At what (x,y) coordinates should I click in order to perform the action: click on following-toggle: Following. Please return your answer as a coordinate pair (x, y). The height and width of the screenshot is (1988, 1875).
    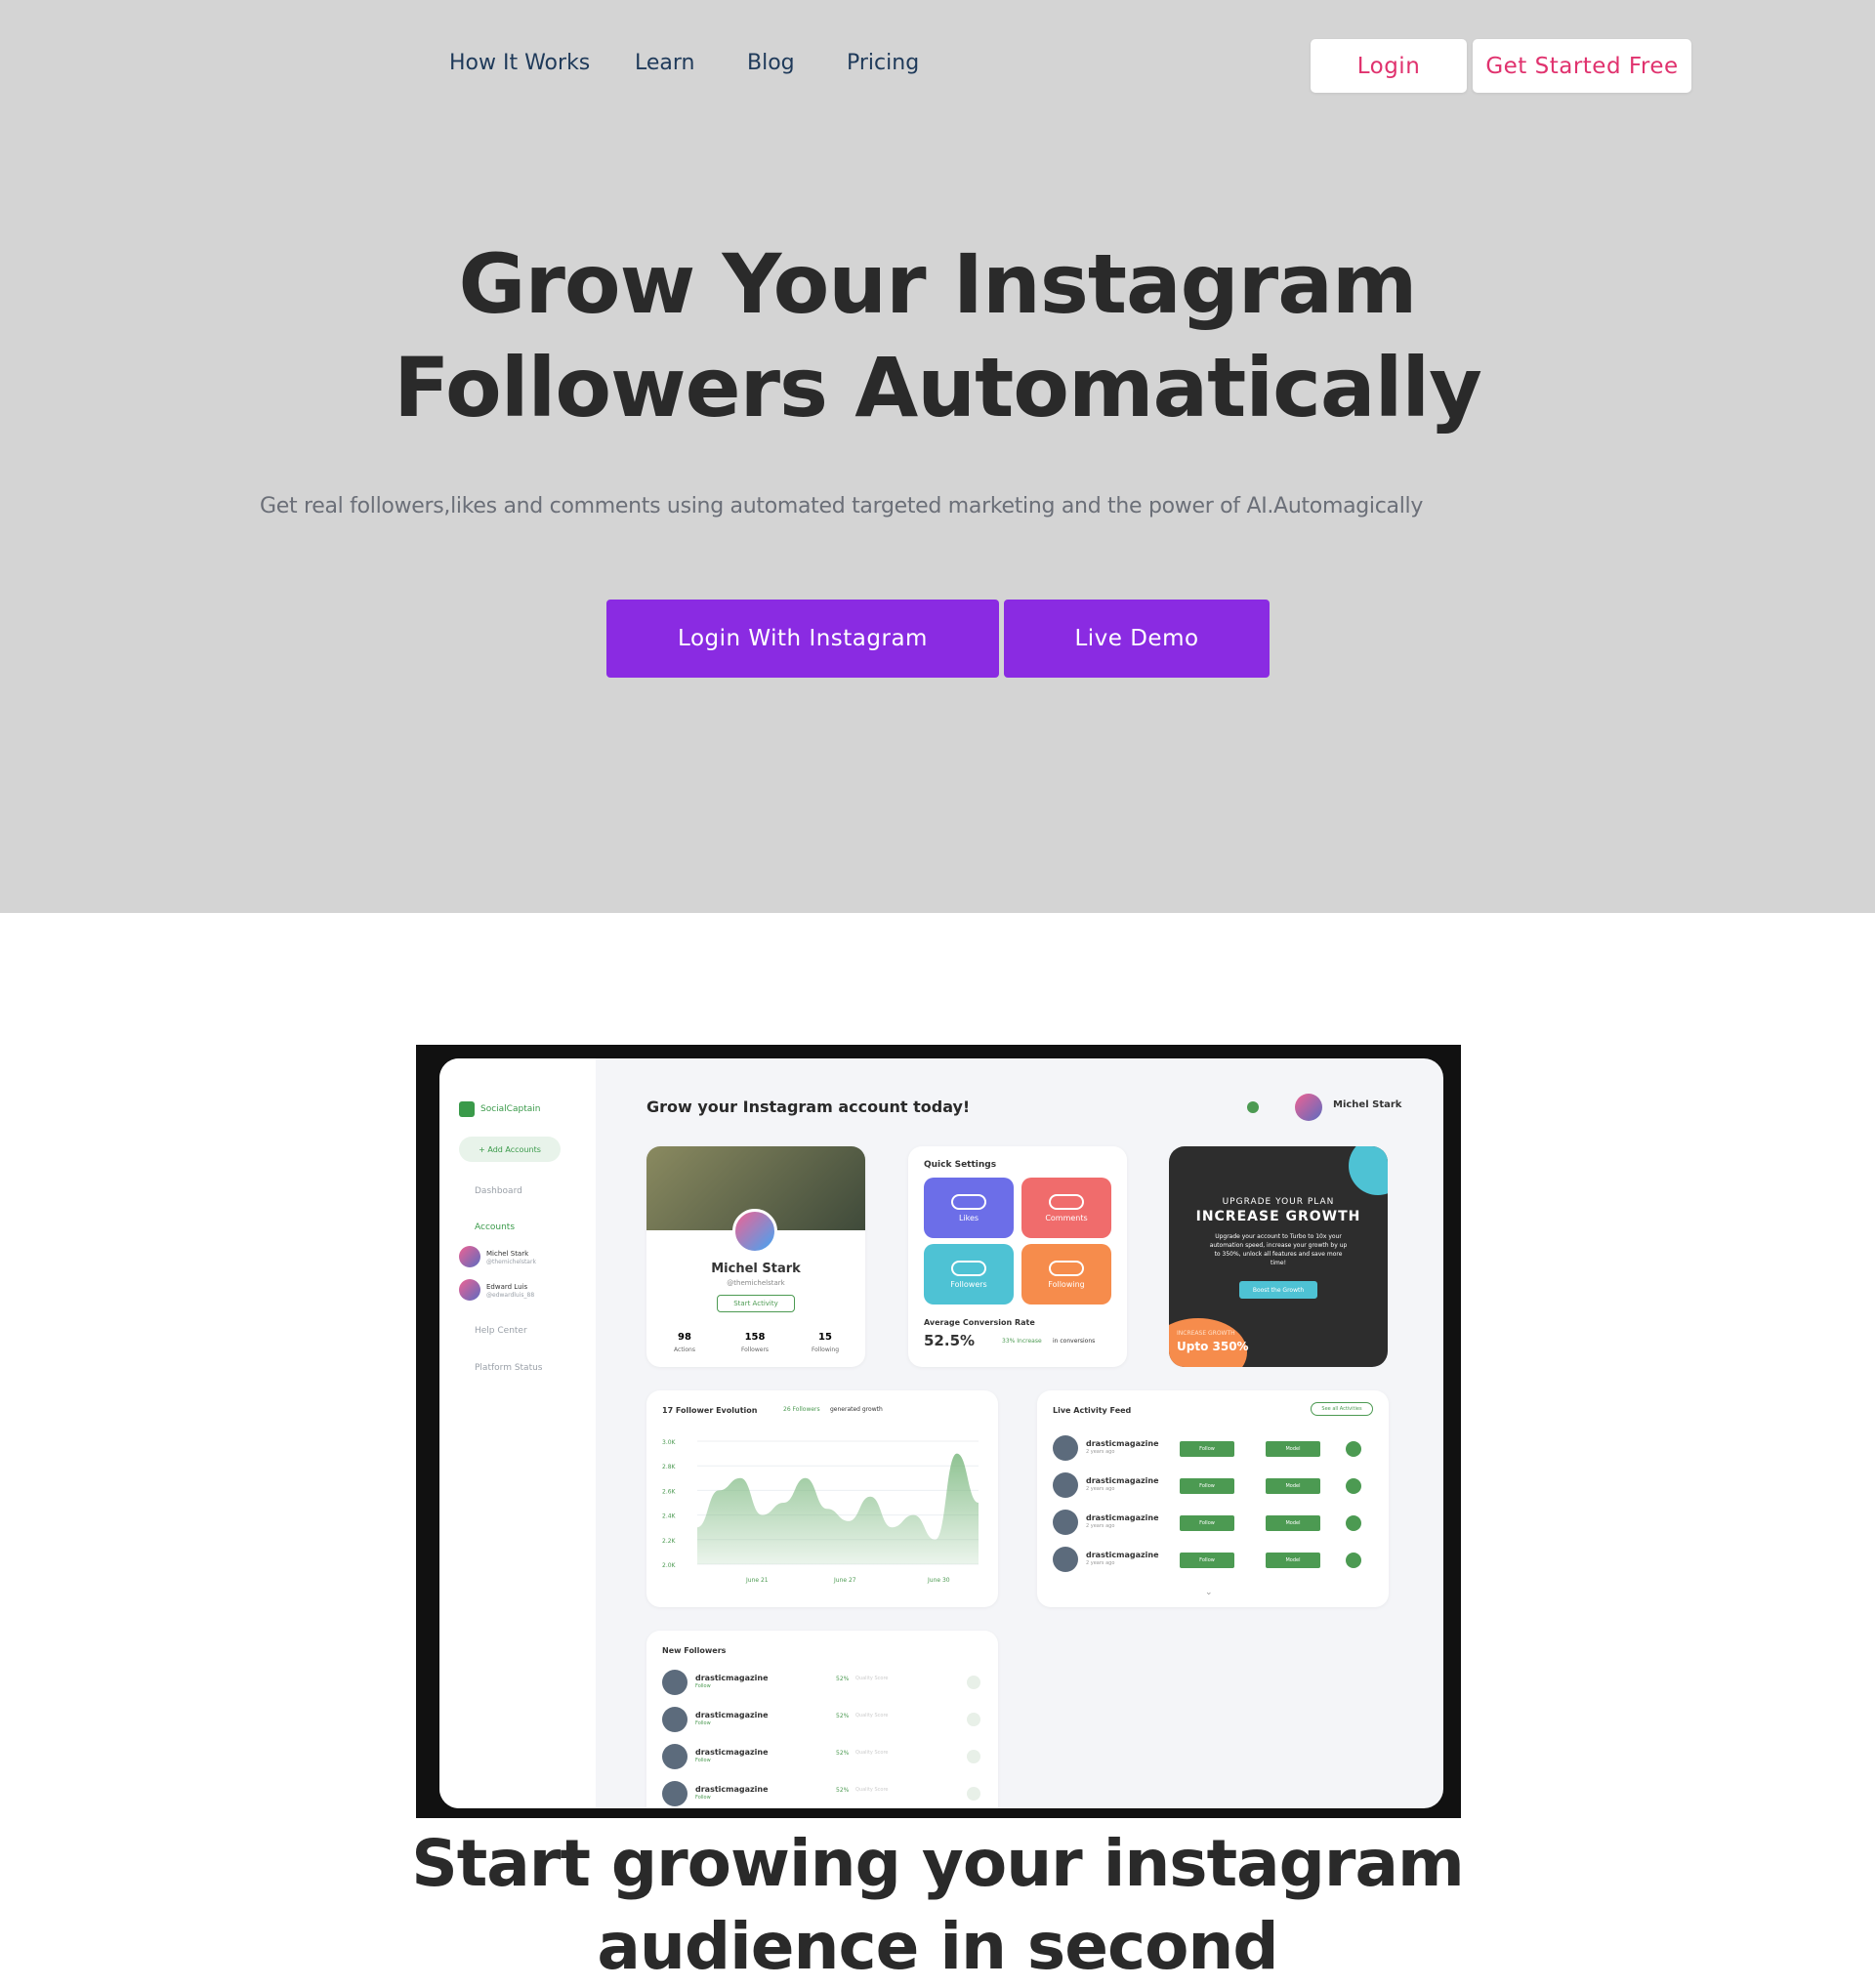
    Looking at the image, I should click on (1066, 1274).